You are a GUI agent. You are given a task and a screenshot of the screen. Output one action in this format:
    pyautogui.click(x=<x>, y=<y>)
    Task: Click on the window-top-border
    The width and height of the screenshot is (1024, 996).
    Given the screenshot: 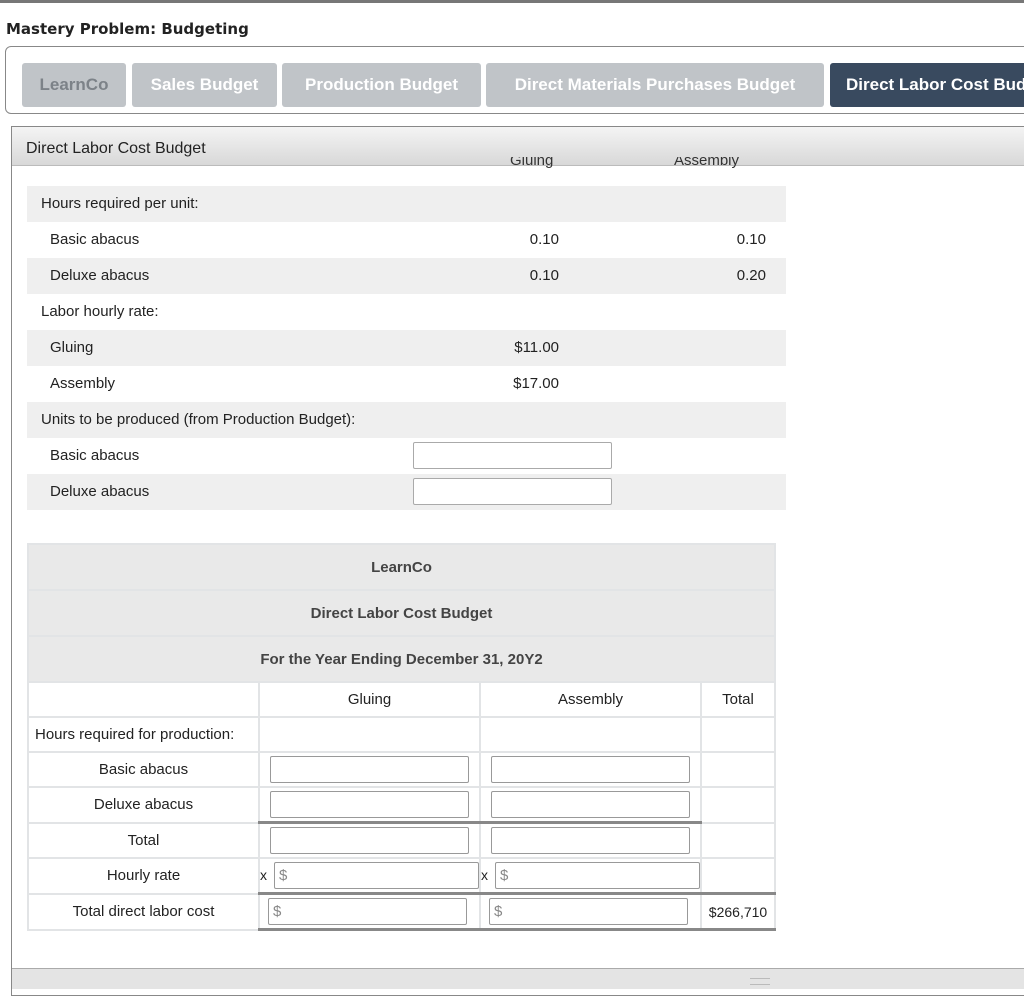 What is the action you would take?
    pyautogui.click(x=512, y=1)
    